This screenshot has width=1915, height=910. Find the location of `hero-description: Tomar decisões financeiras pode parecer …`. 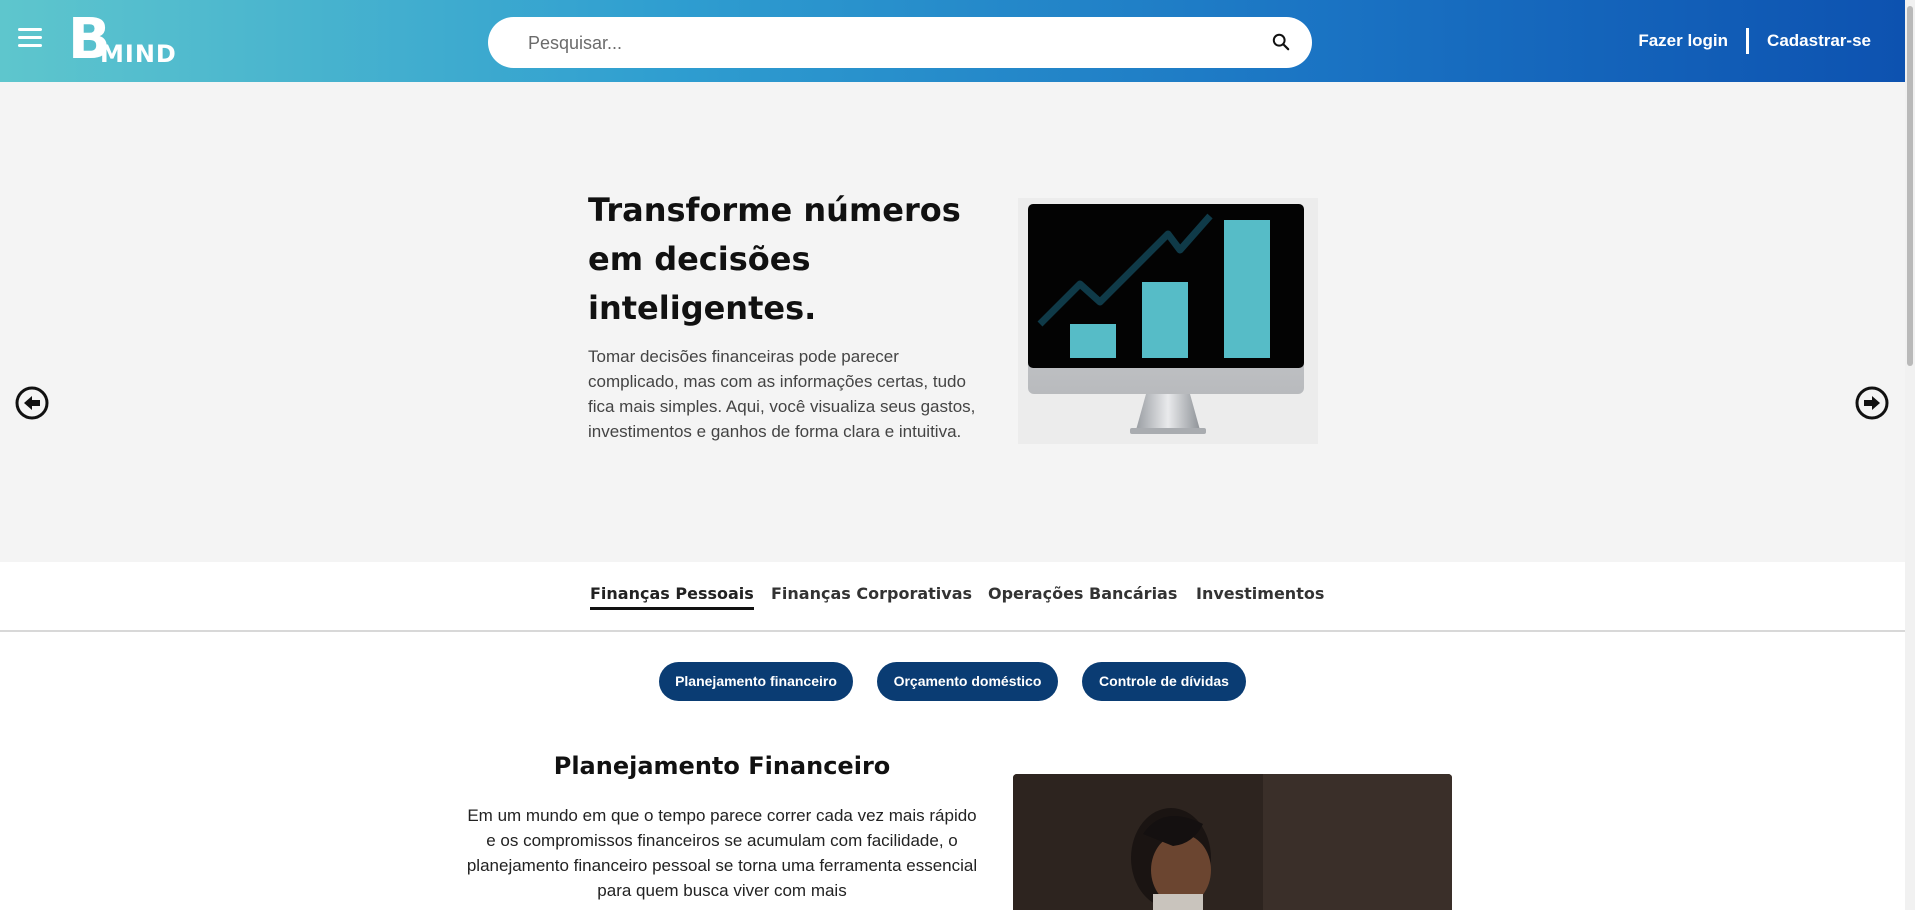

hero-description: Tomar decisões financeiras pode parecer … is located at coordinates (782, 394).